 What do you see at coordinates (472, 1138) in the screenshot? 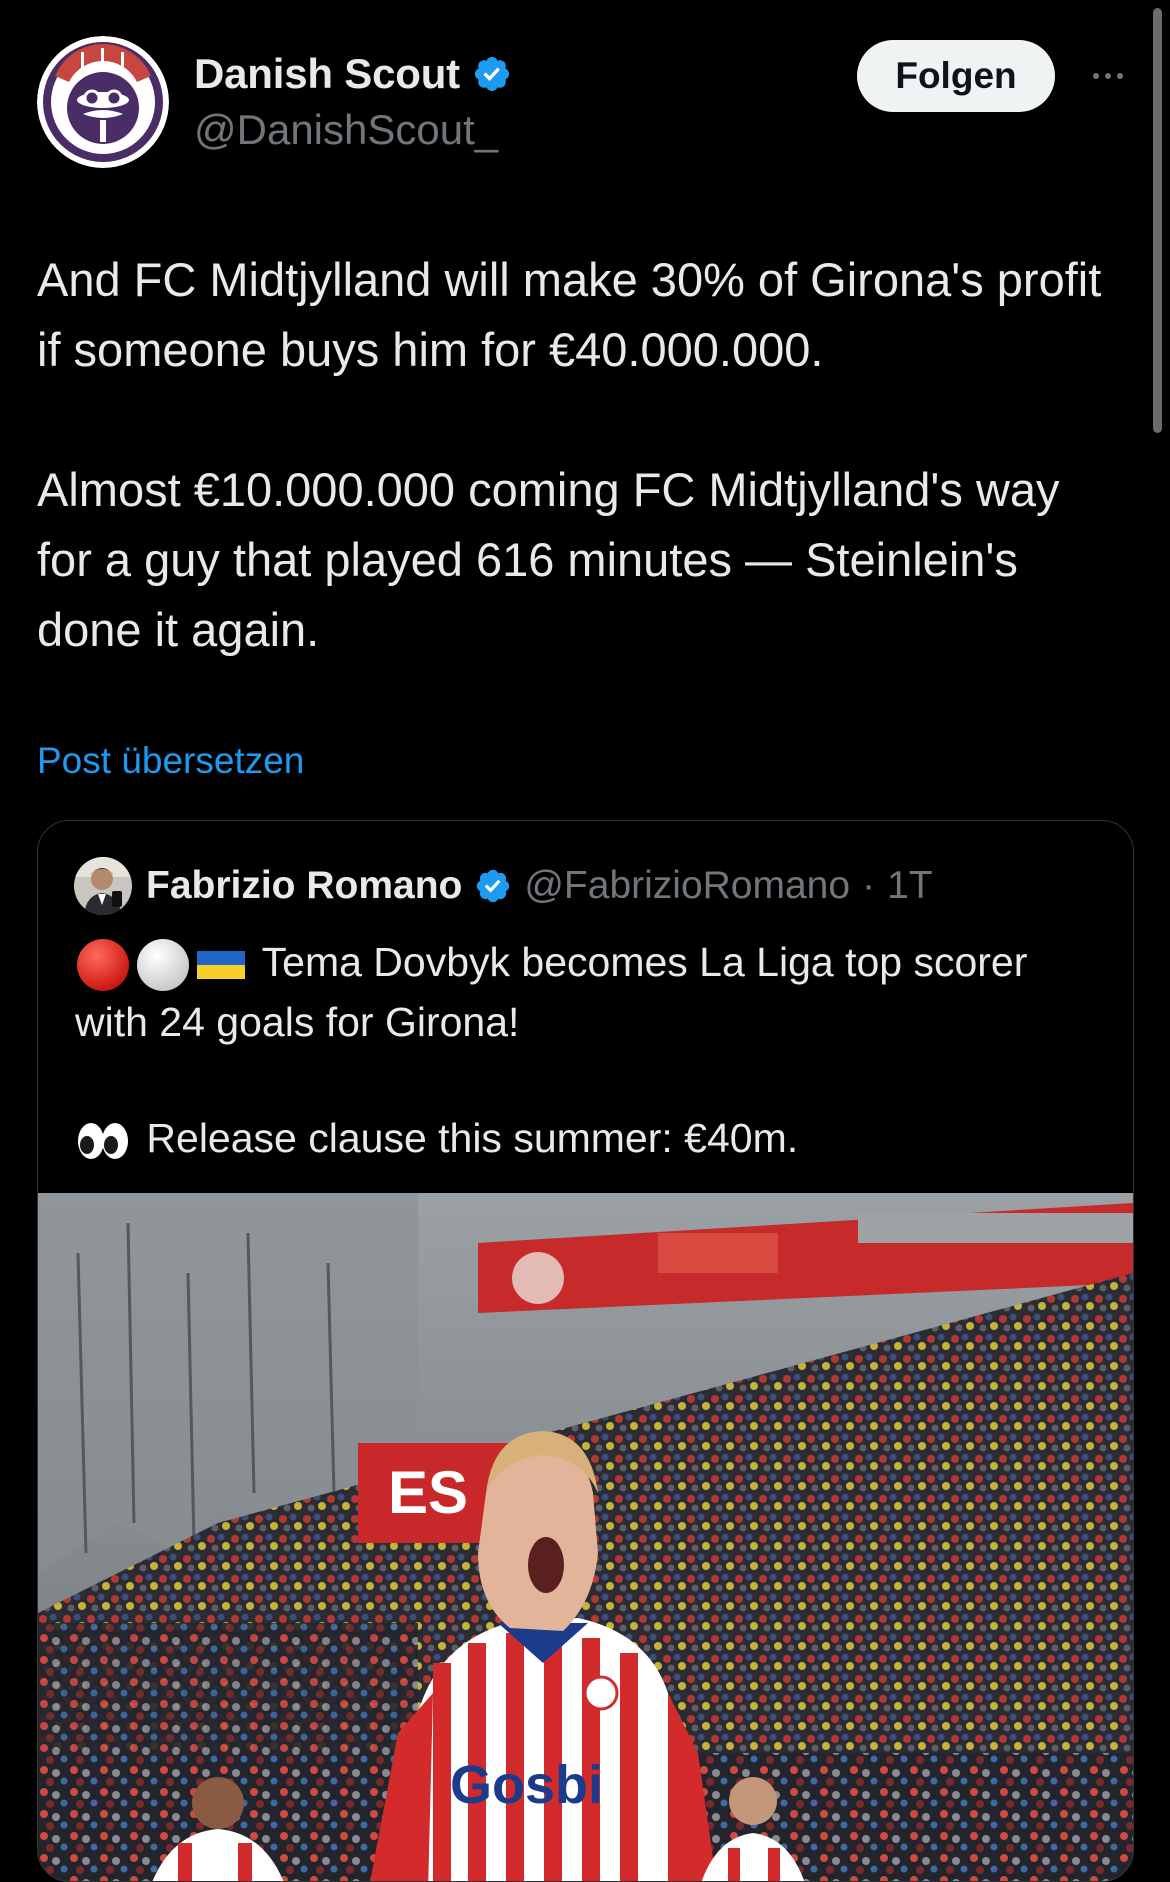
I see `quoted-line-2-text: Release clause this summer: €40m.` at bounding box center [472, 1138].